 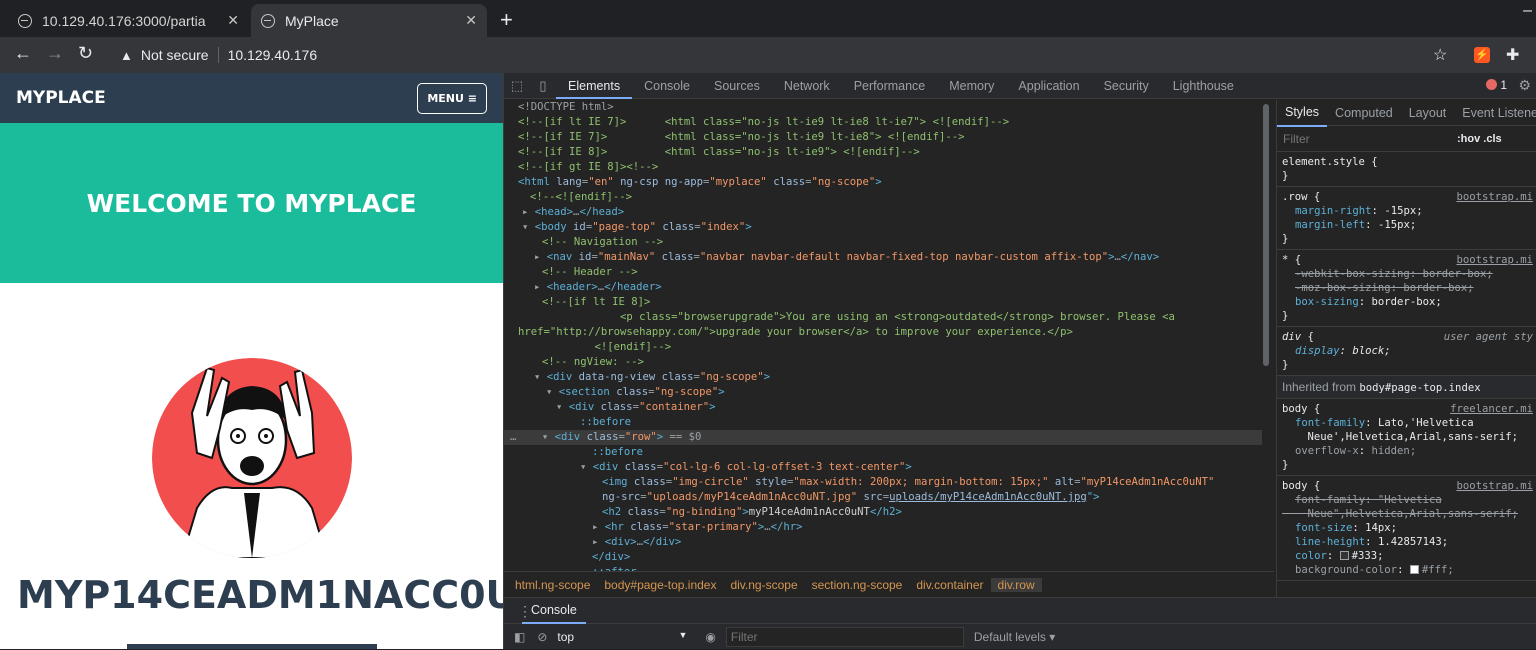 What do you see at coordinates (1527, 11) in the screenshot?
I see `minimize-button: –` at bounding box center [1527, 11].